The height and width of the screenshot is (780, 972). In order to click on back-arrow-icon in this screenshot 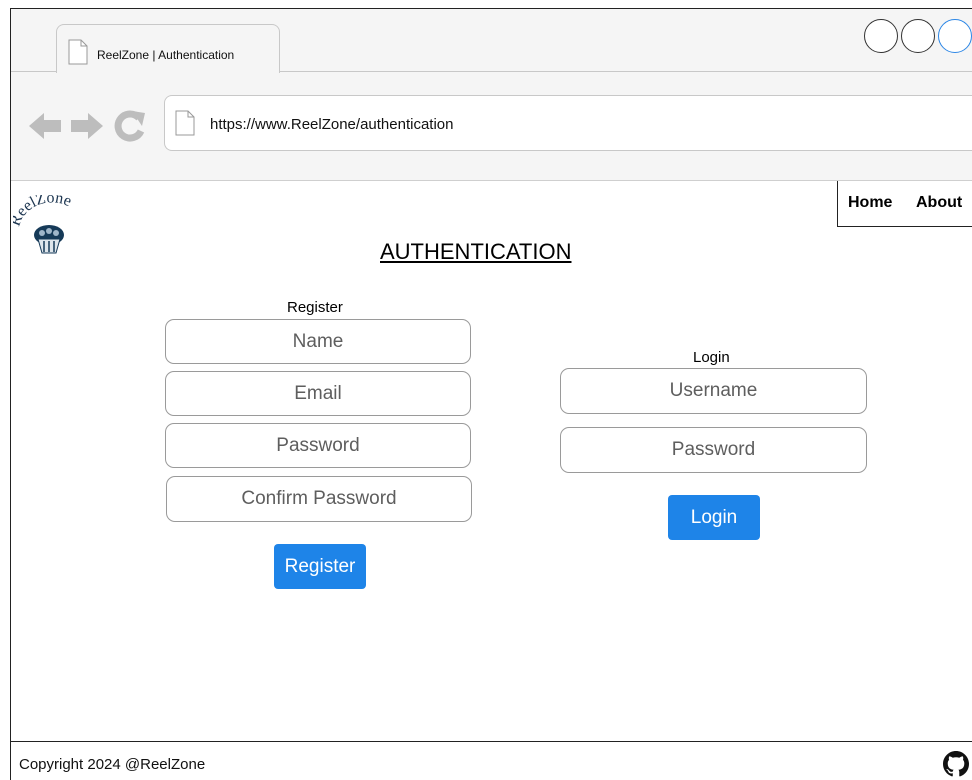, I will do `click(45, 128)`.